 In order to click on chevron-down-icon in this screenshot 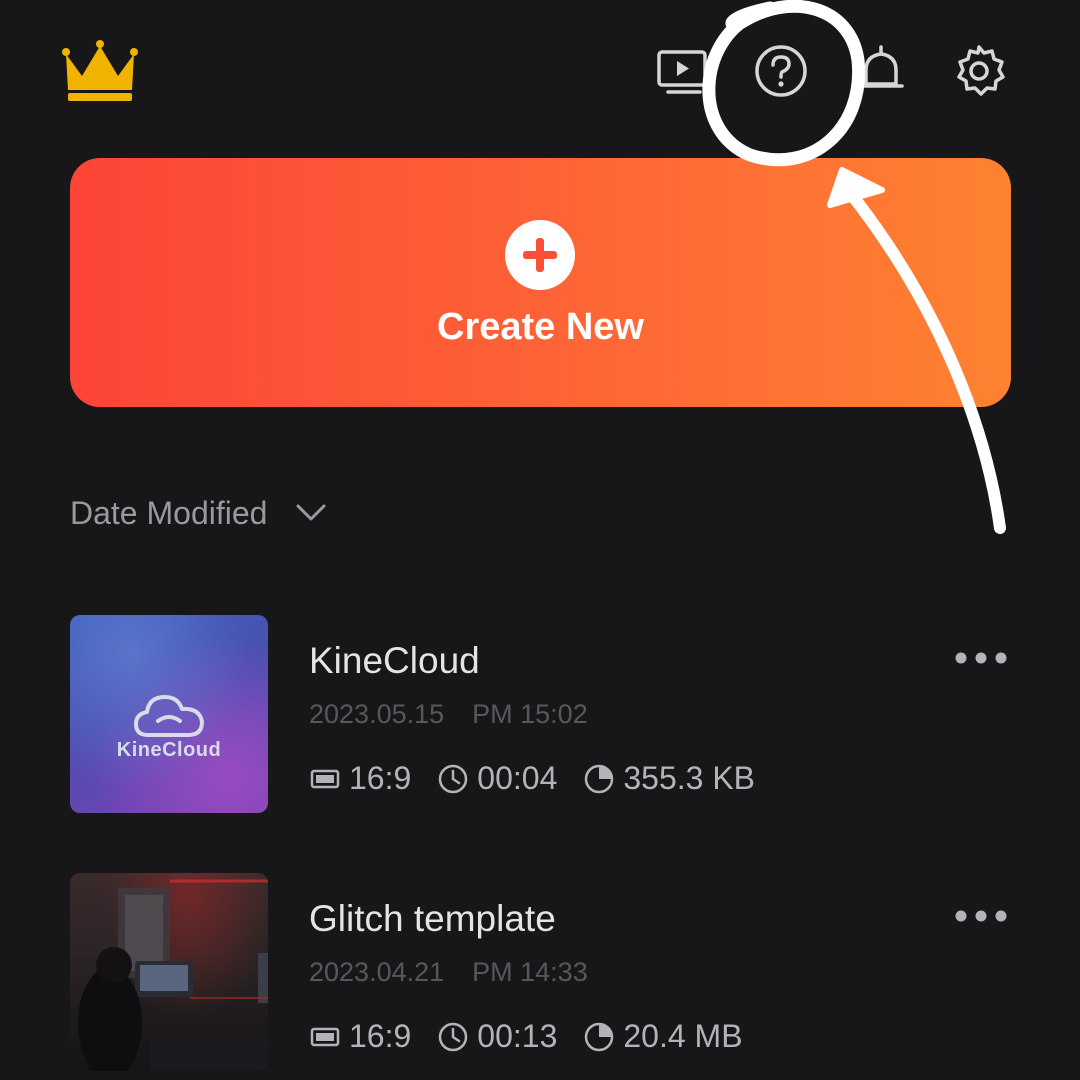, I will do `click(311, 512)`.